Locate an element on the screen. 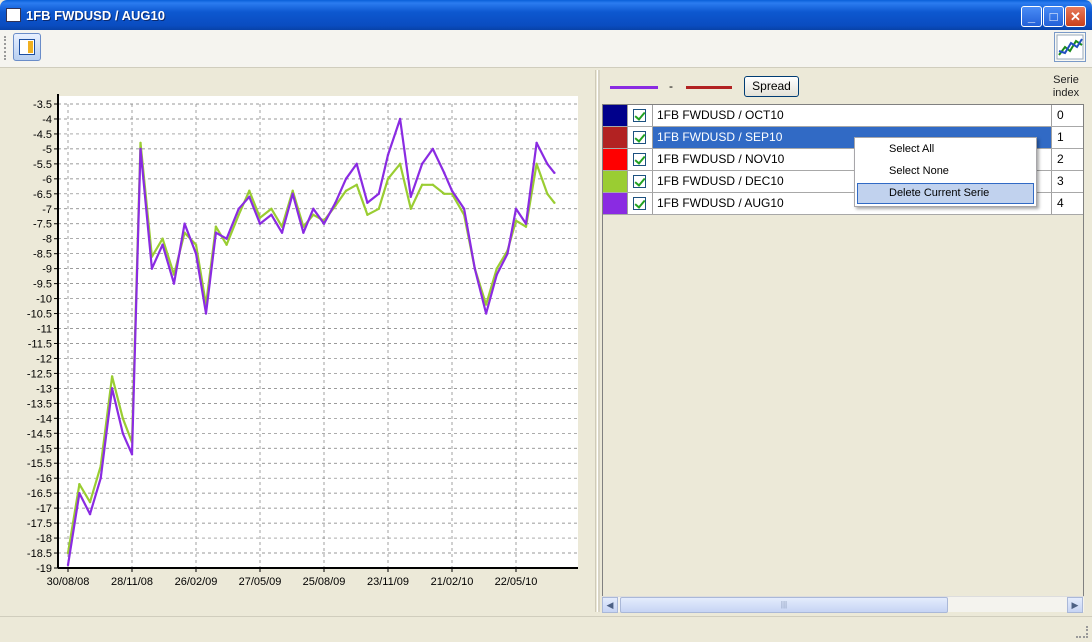 This screenshot has width=1092, height=642. serie-header-line1: Serie is located at coordinates (1066, 80).